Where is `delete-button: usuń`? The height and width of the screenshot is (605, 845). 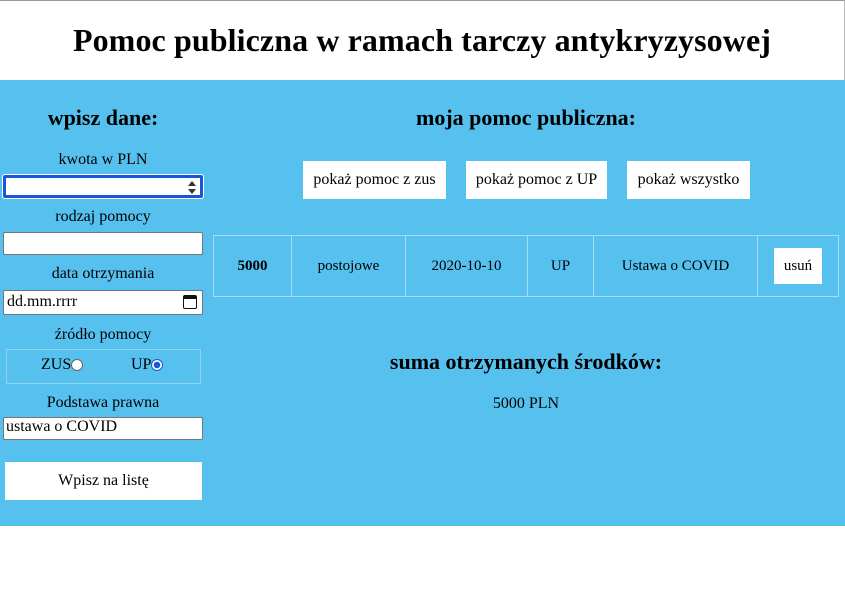
delete-button: usuń is located at coordinates (798, 266).